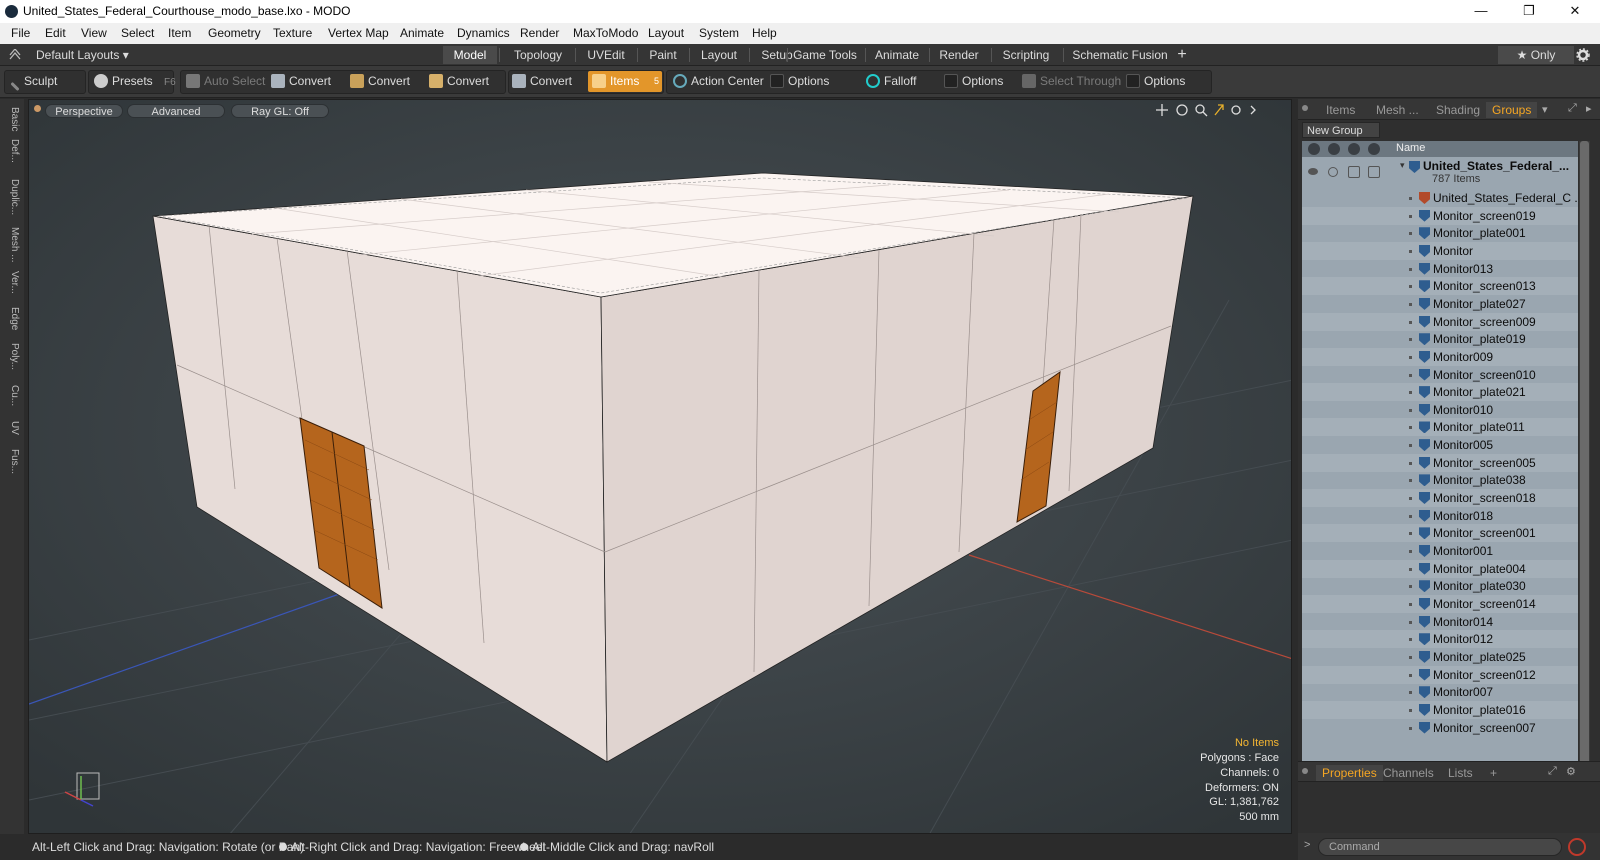  What do you see at coordinates (1440, 568) in the screenshot?
I see `tree-row: Monitor_plate004` at bounding box center [1440, 568].